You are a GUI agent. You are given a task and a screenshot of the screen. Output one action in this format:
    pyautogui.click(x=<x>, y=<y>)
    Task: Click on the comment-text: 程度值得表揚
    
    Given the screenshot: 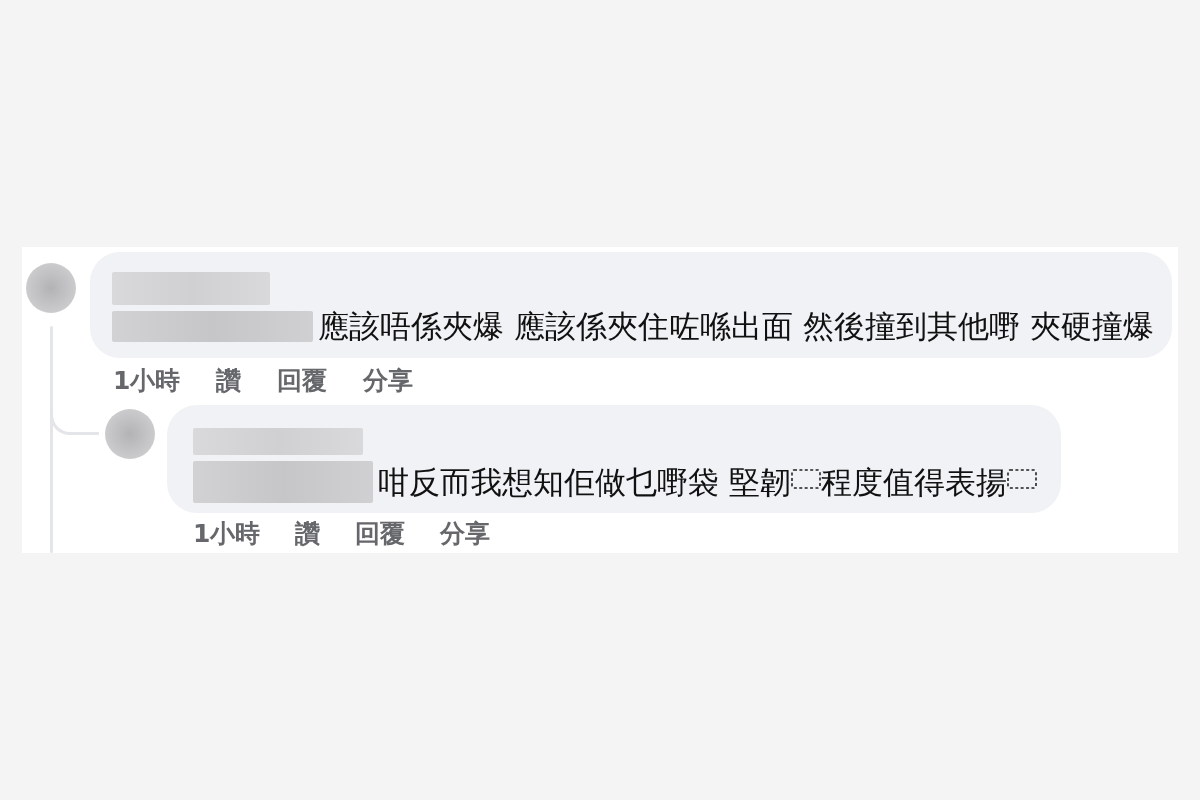 What is the action you would take?
    pyautogui.click(x=913, y=482)
    